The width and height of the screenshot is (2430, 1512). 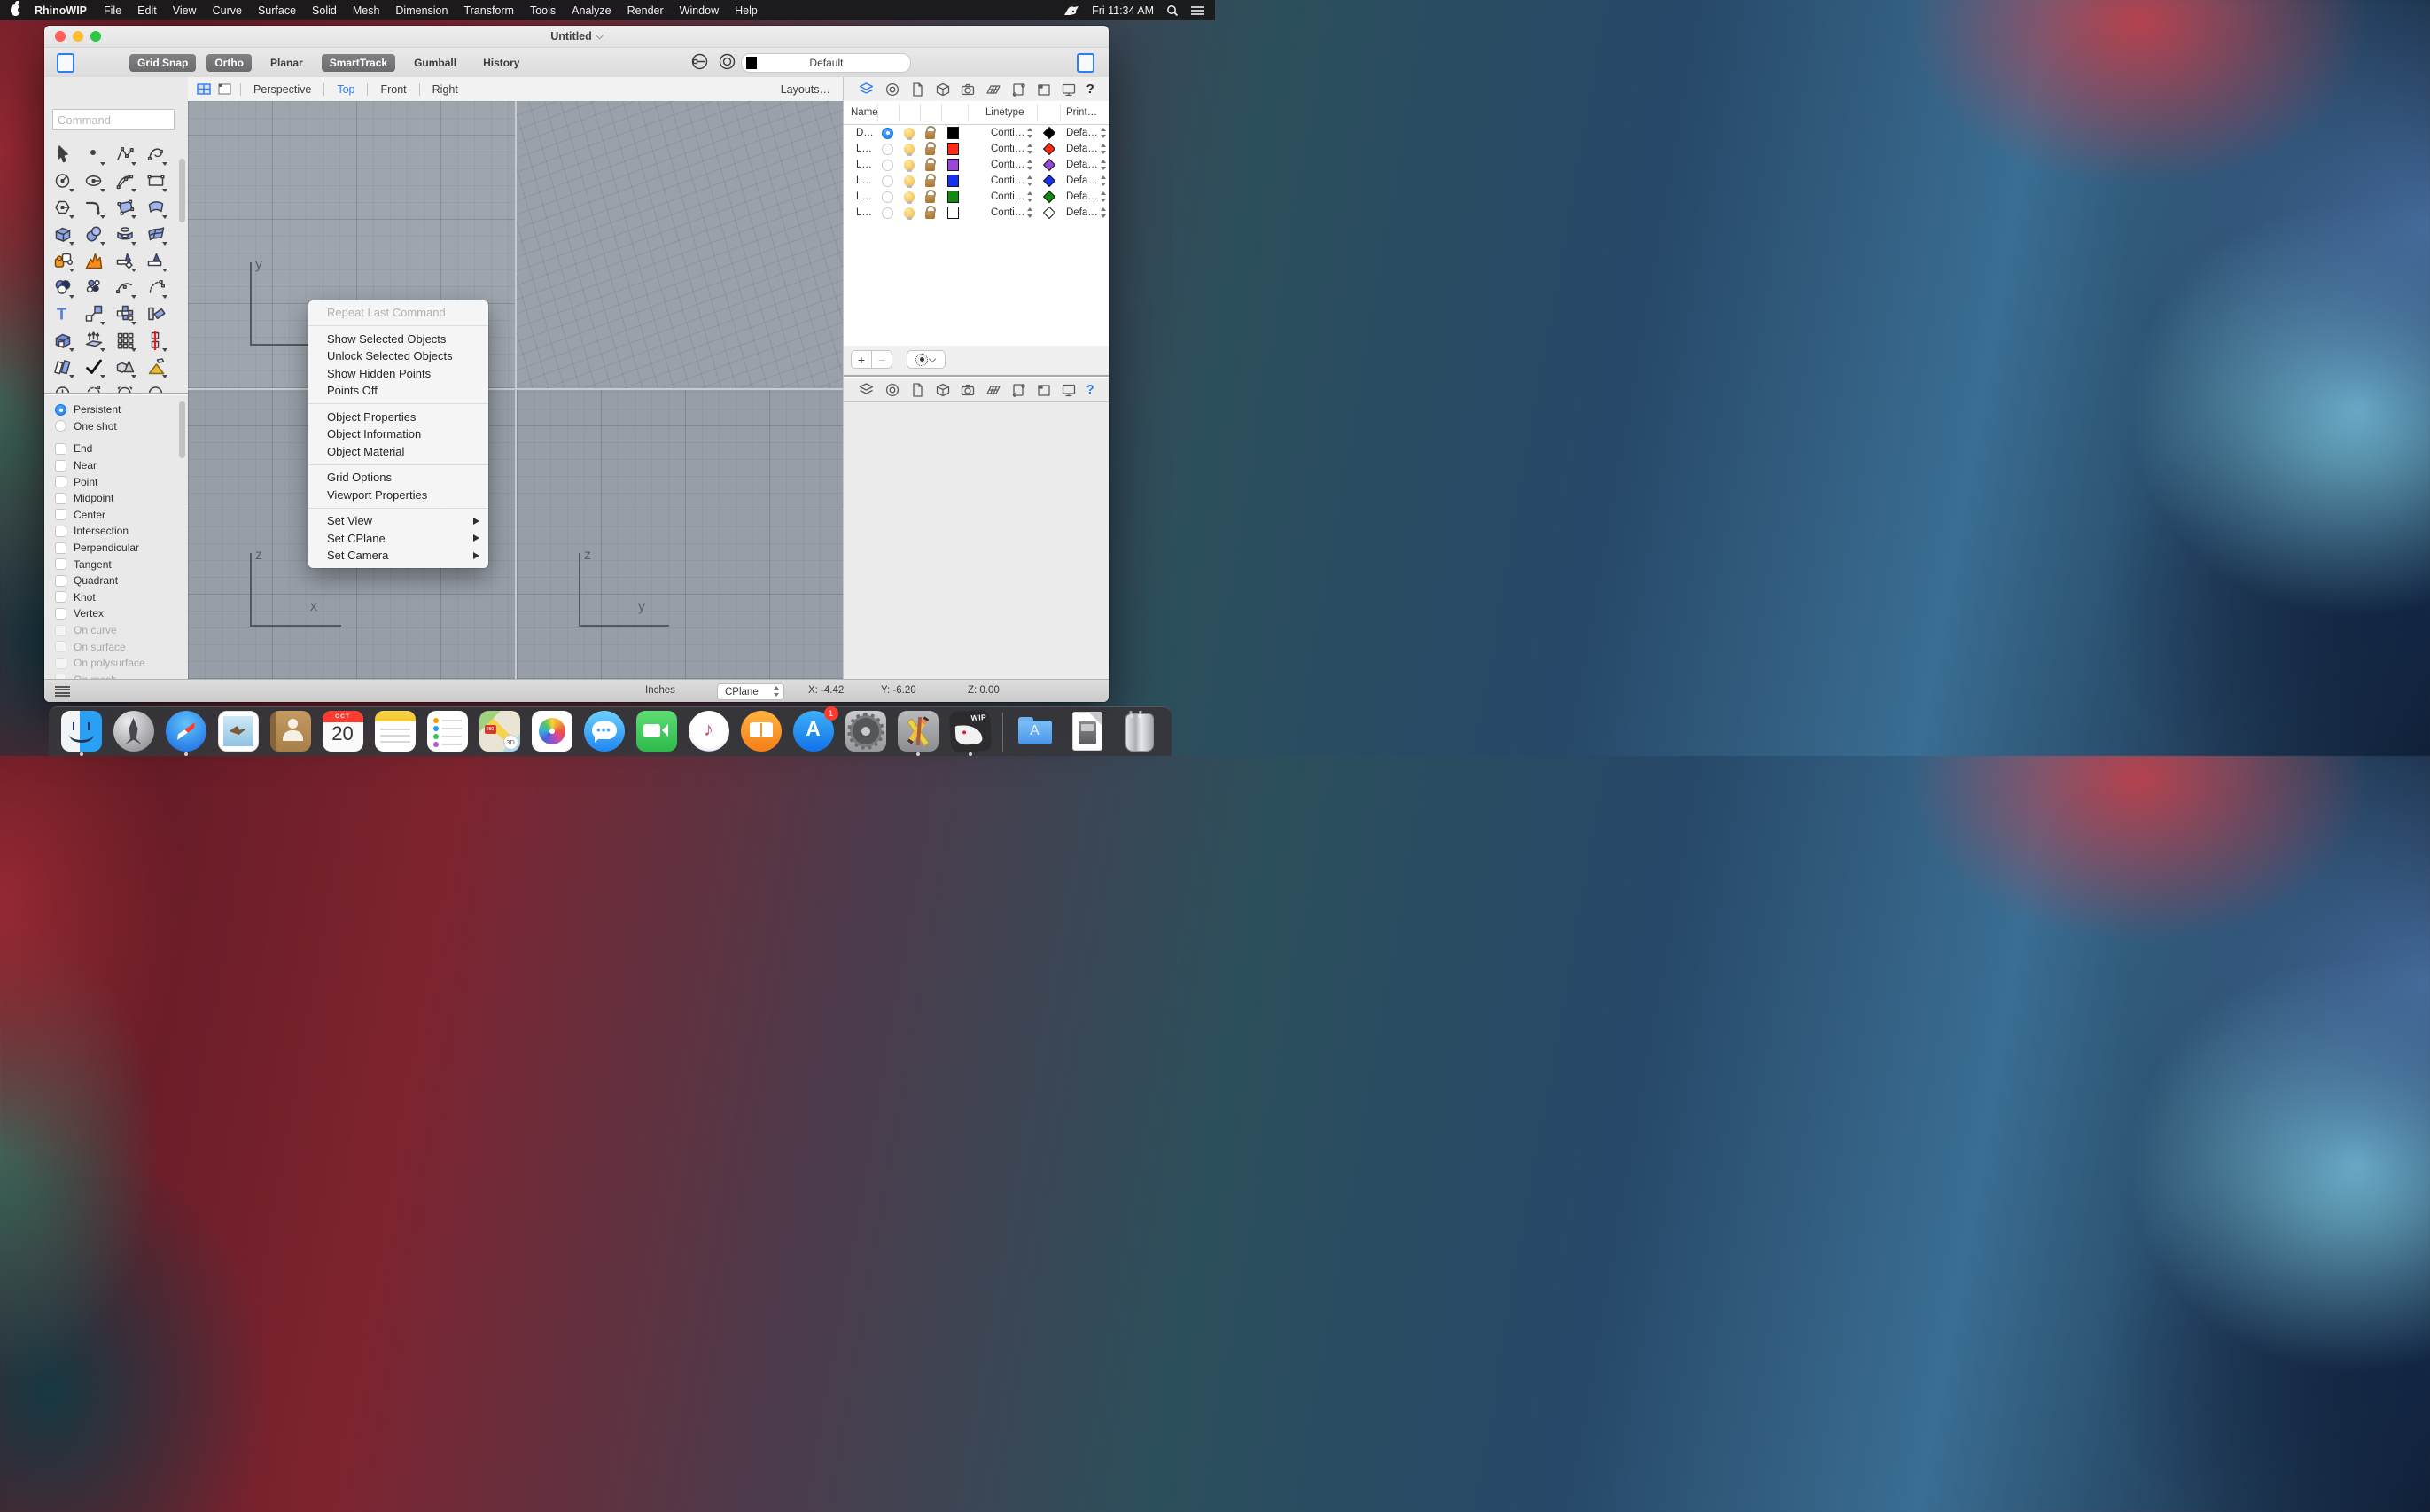 What do you see at coordinates (892, 390) in the screenshot?
I see `materials-panel-icon` at bounding box center [892, 390].